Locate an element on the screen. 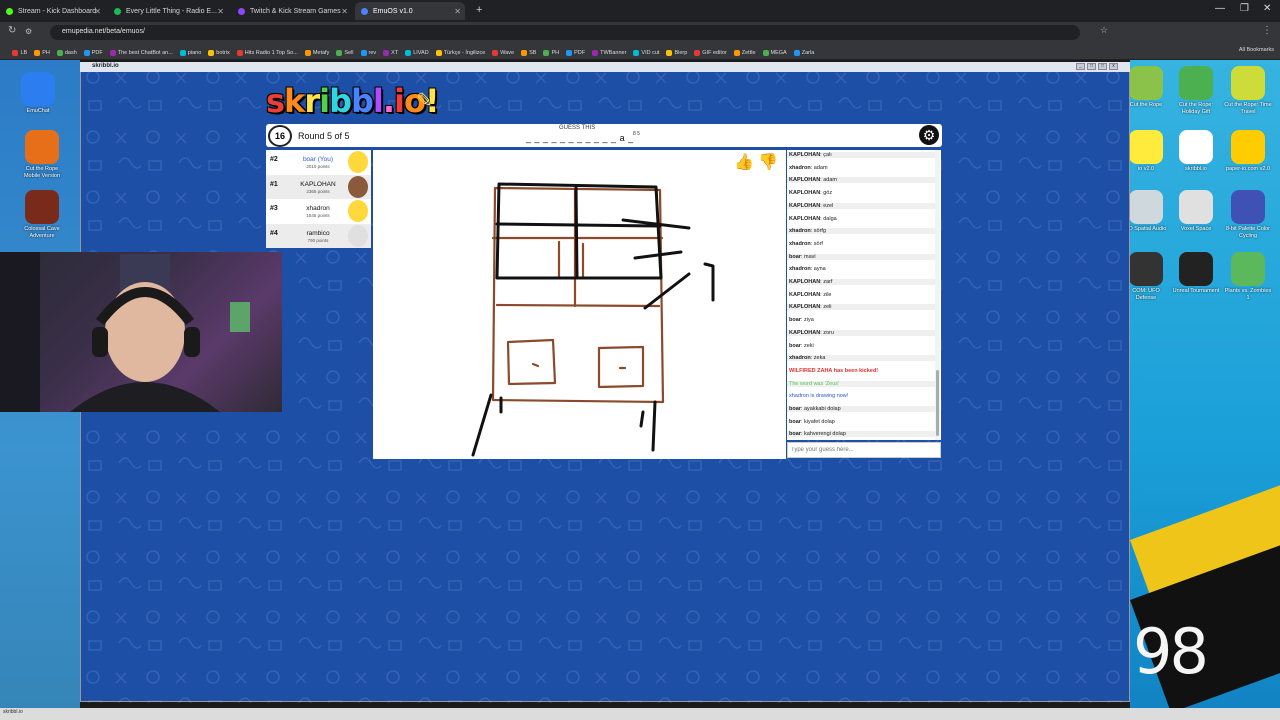 The image size is (1280, 720). bookmark-item: Blerp is located at coordinates (677, 52).